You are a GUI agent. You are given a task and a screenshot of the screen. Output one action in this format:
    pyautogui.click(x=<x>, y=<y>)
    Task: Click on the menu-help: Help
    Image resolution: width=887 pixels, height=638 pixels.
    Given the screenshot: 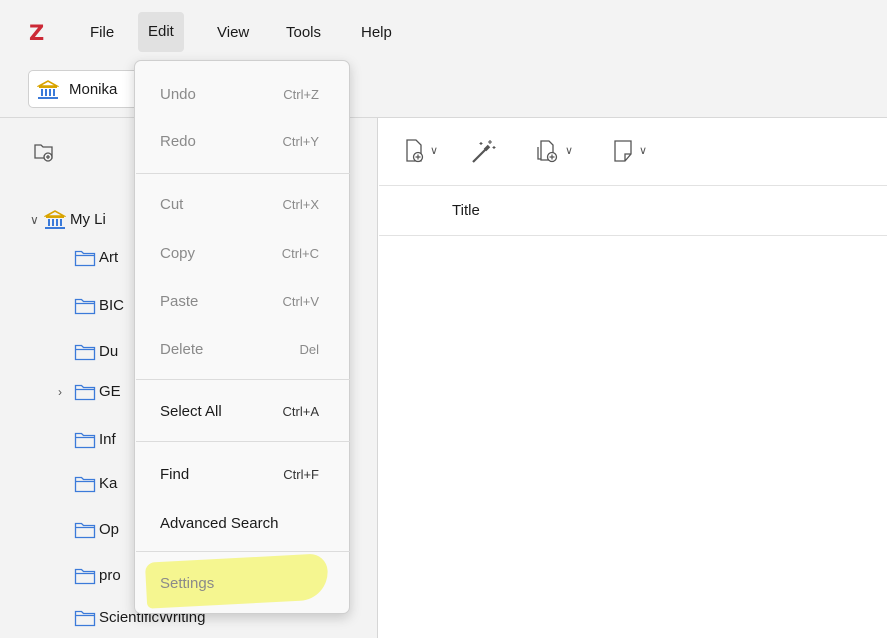 What is the action you would take?
    pyautogui.click(x=376, y=33)
    